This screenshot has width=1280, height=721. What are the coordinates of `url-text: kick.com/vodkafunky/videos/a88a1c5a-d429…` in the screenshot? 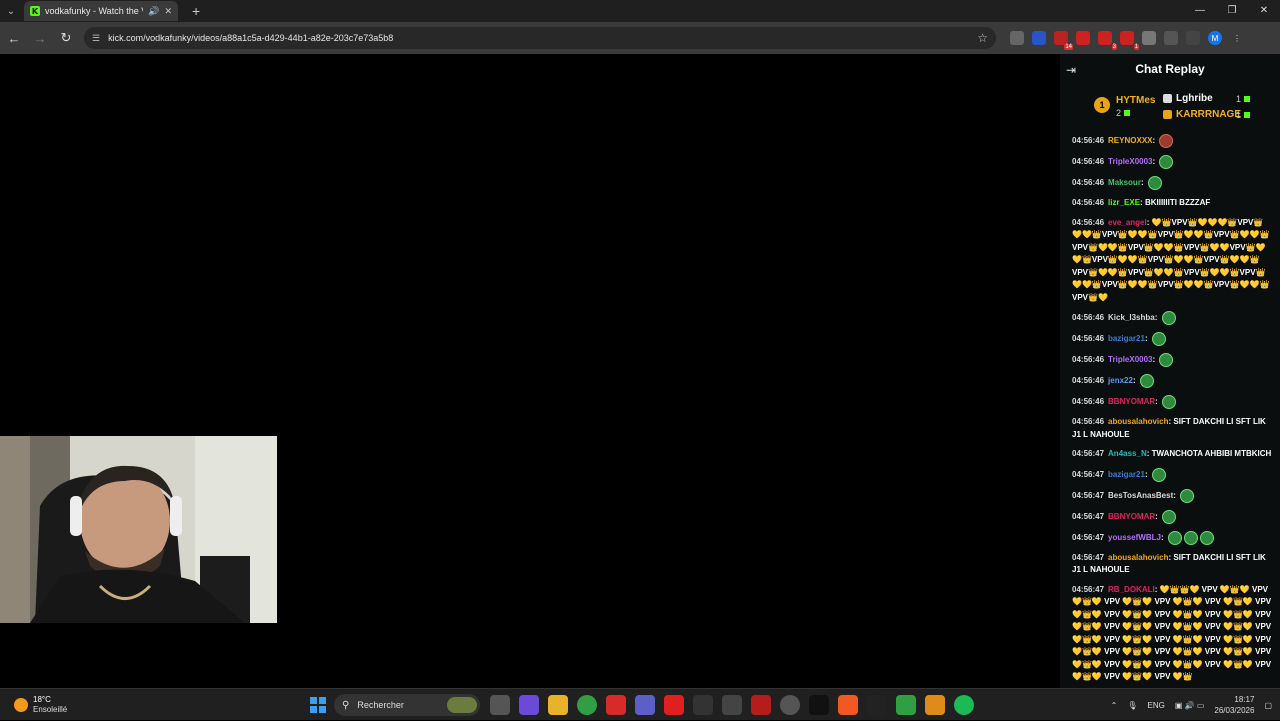 It's located at (538, 38).